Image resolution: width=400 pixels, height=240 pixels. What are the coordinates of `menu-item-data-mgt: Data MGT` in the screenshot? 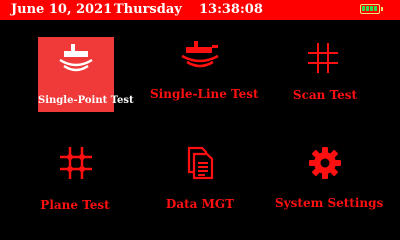 It's located at (200, 180).